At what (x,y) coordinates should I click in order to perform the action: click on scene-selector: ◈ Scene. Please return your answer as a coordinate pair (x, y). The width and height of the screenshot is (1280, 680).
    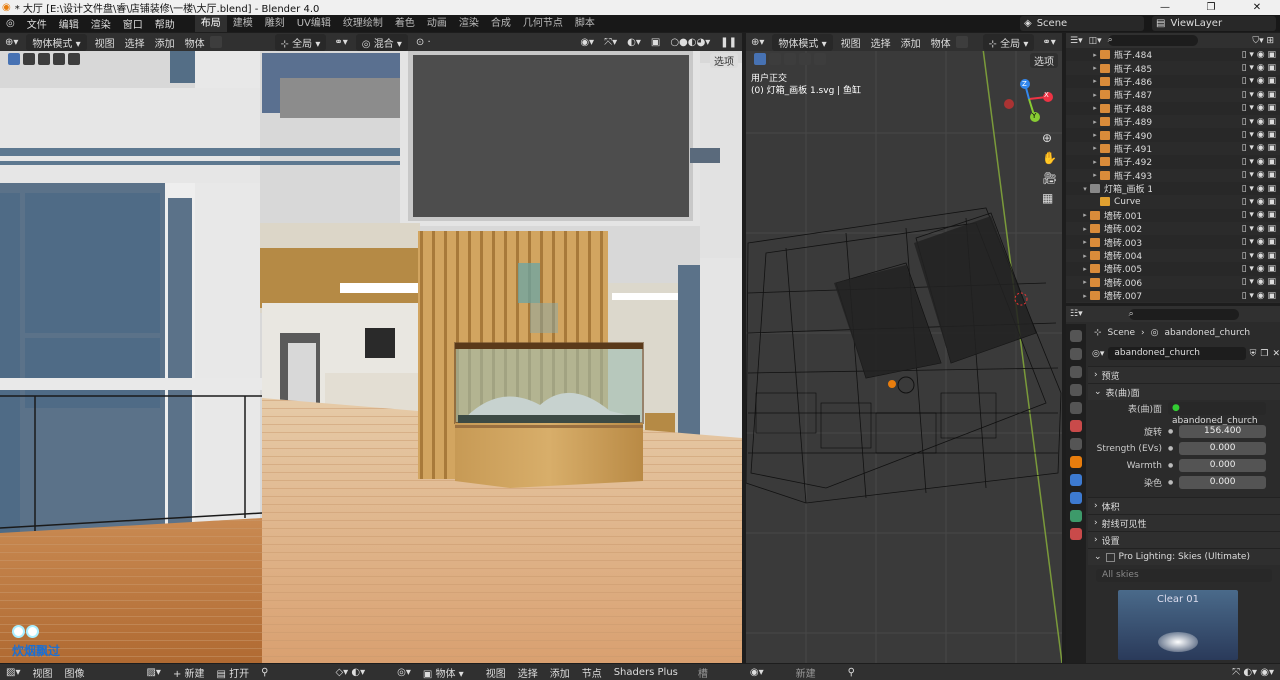
    Looking at the image, I should click on (1082, 23).